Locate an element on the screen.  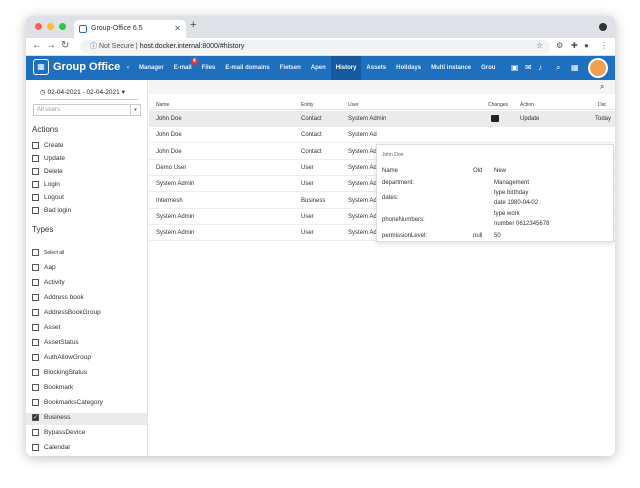
avatar is located at coordinates (598, 68).